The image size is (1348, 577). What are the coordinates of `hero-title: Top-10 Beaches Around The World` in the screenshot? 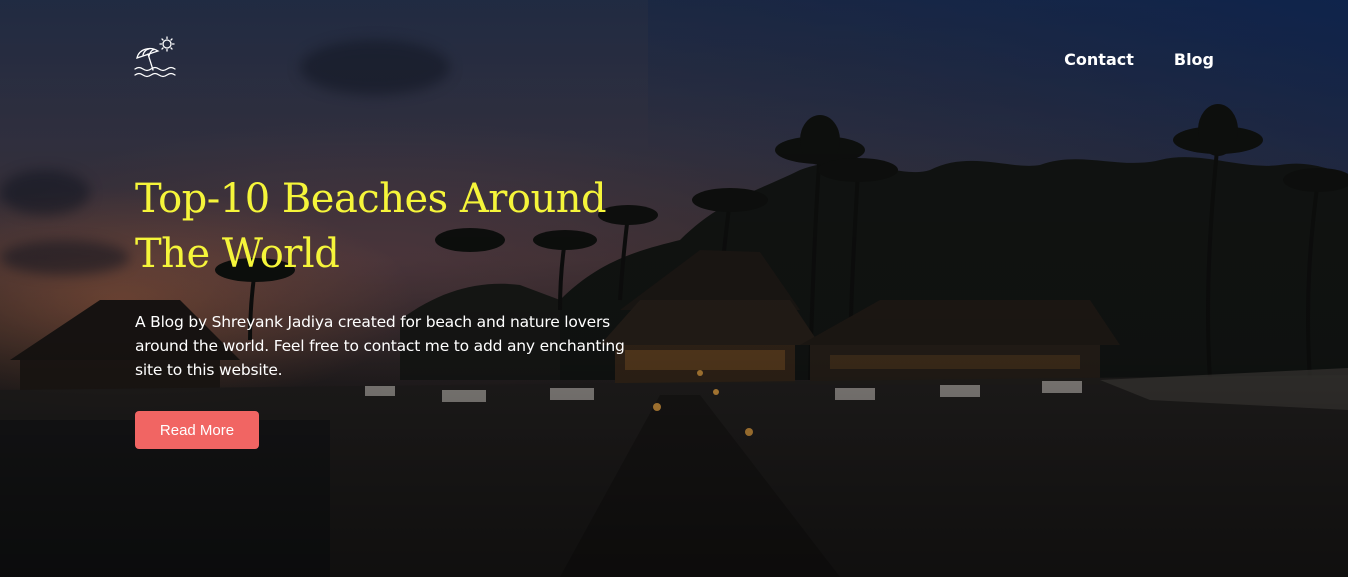 It's located at (371, 226).